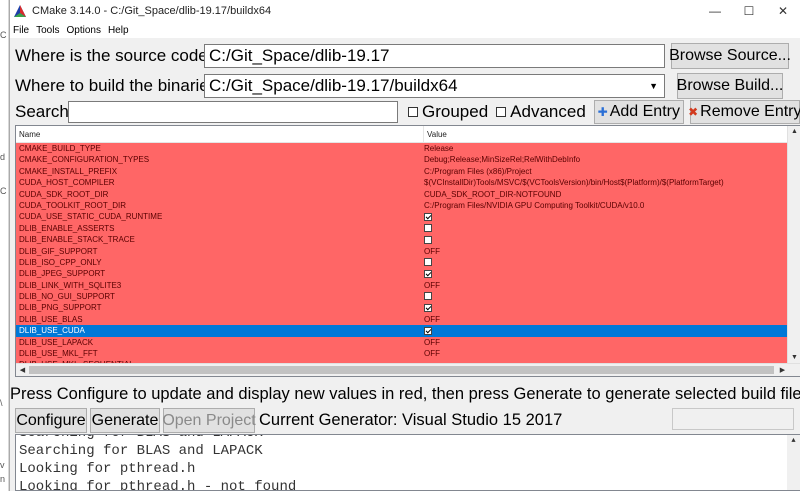 Image resolution: width=800 pixels, height=491 pixels. I want to click on table-row: DLIB_USE_LAPACK OFF, so click(402, 342).